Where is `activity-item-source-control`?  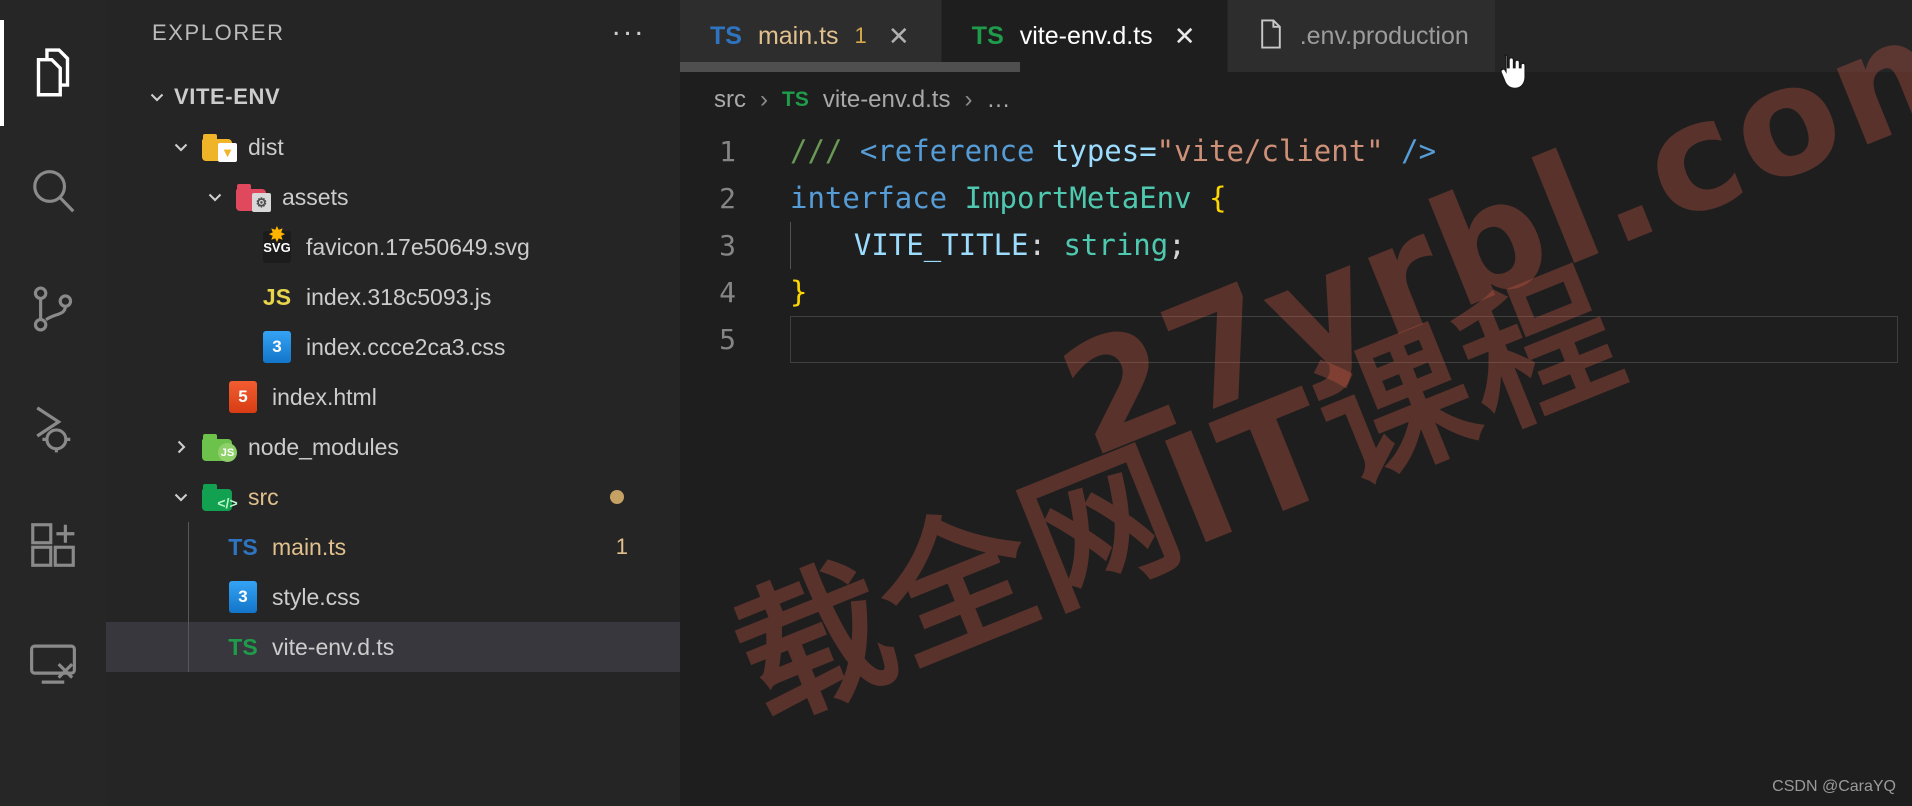 activity-item-source-control is located at coordinates (53, 309).